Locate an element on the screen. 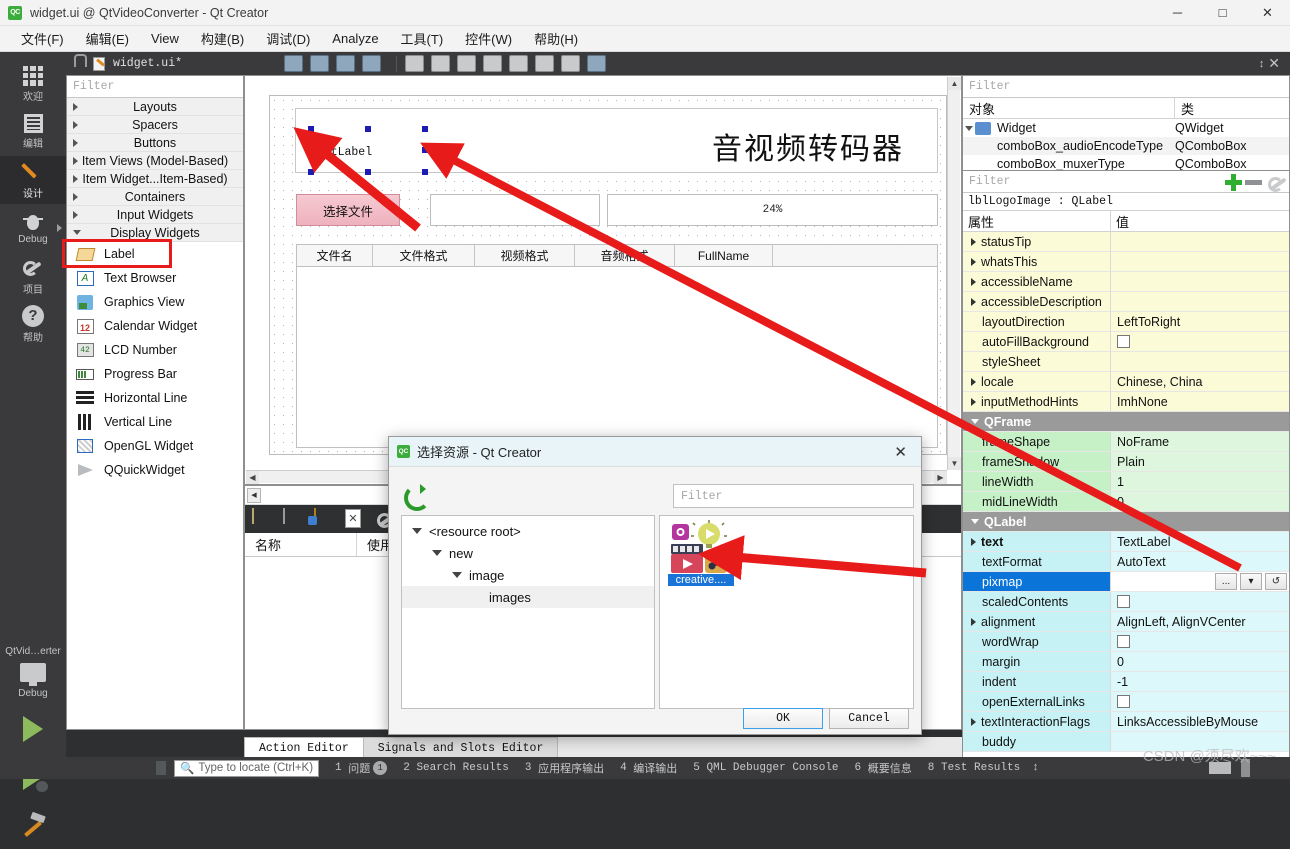 The width and height of the screenshot is (1290, 849). object-row-combobox-audio: comboBox_audioEncodeType QComboBox is located at coordinates (1126, 146).